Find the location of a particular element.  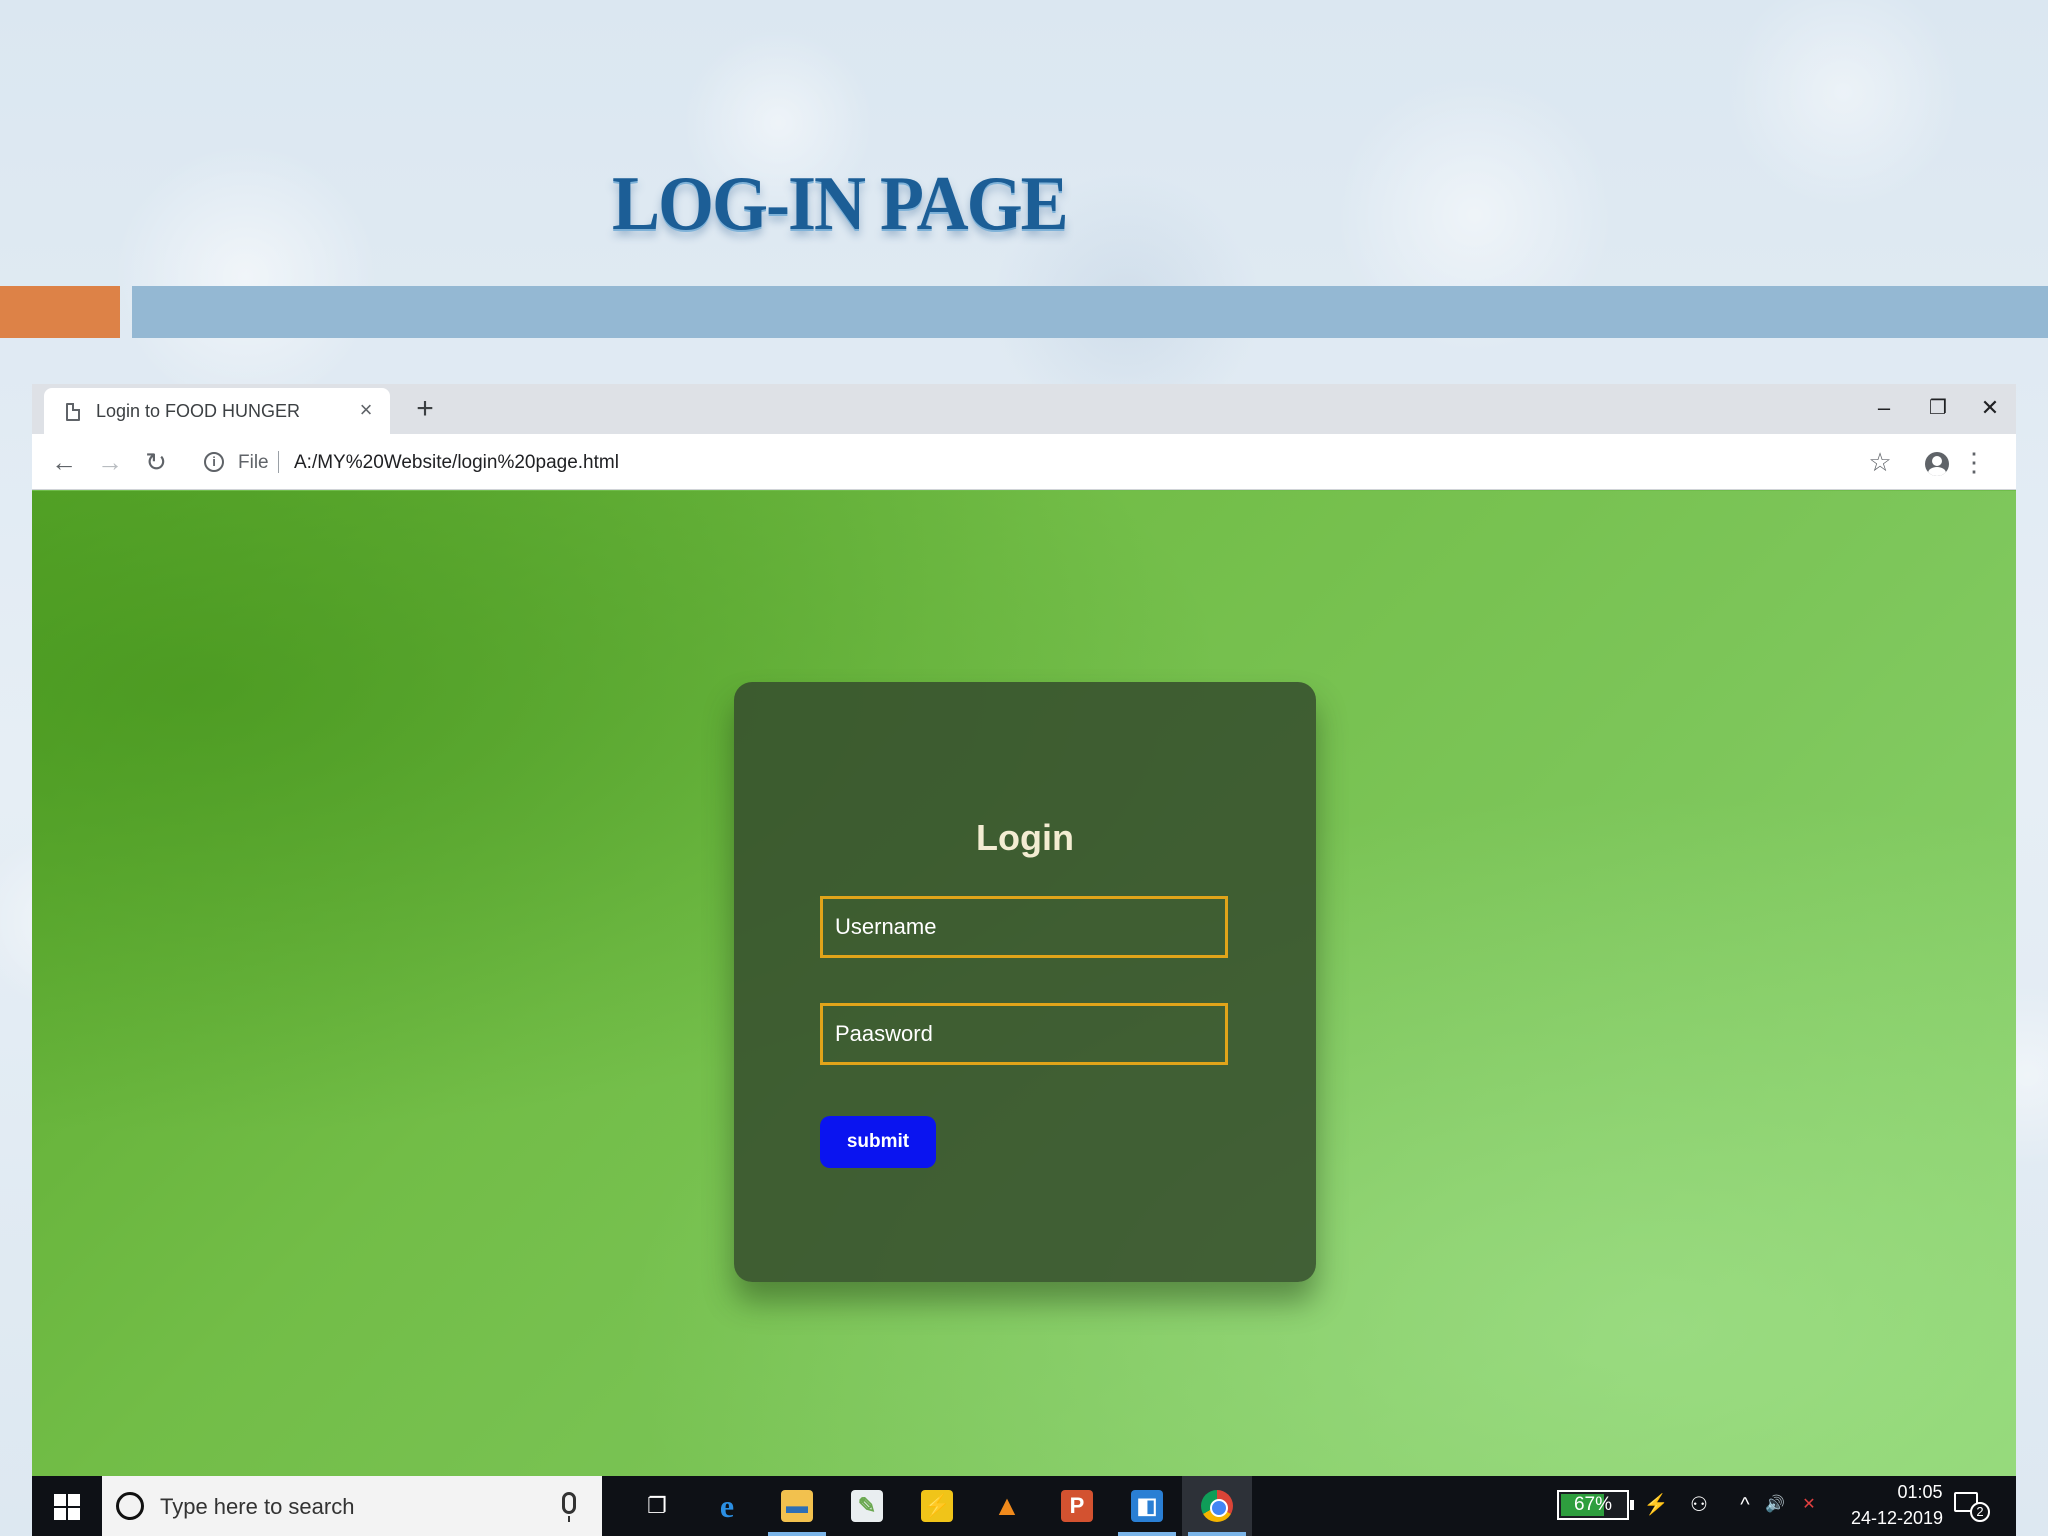

bookmark-star-icon: ☆ is located at coordinates (1880, 462).